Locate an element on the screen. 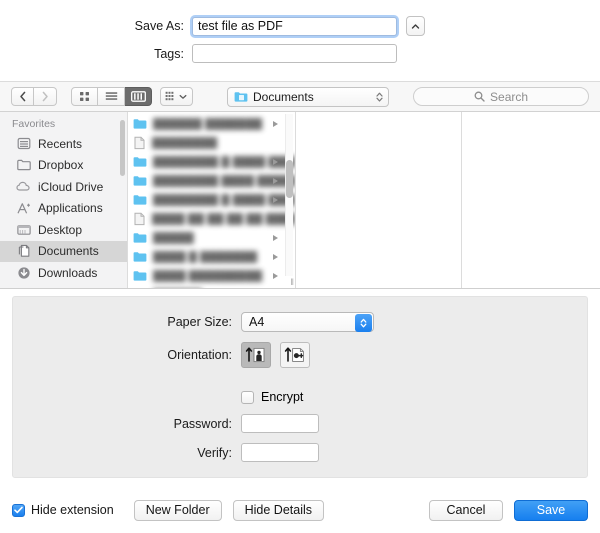  orientation-landscape-button is located at coordinates (295, 355).